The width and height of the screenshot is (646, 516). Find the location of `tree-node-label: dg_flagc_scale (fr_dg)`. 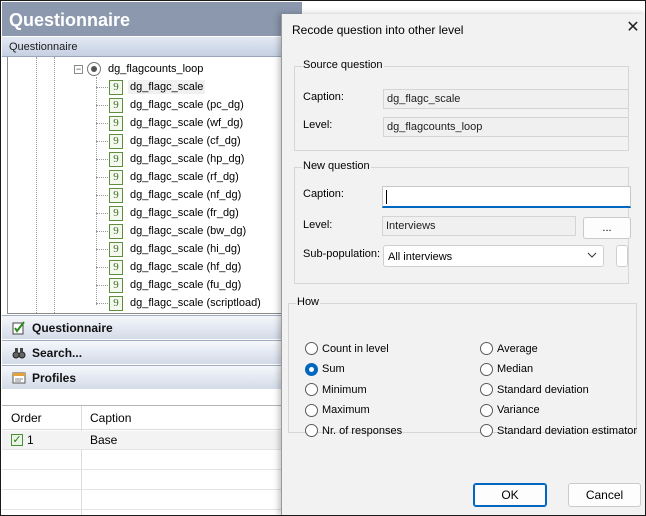

tree-node-label: dg_flagc_scale (fr_dg) is located at coordinates (184, 213).